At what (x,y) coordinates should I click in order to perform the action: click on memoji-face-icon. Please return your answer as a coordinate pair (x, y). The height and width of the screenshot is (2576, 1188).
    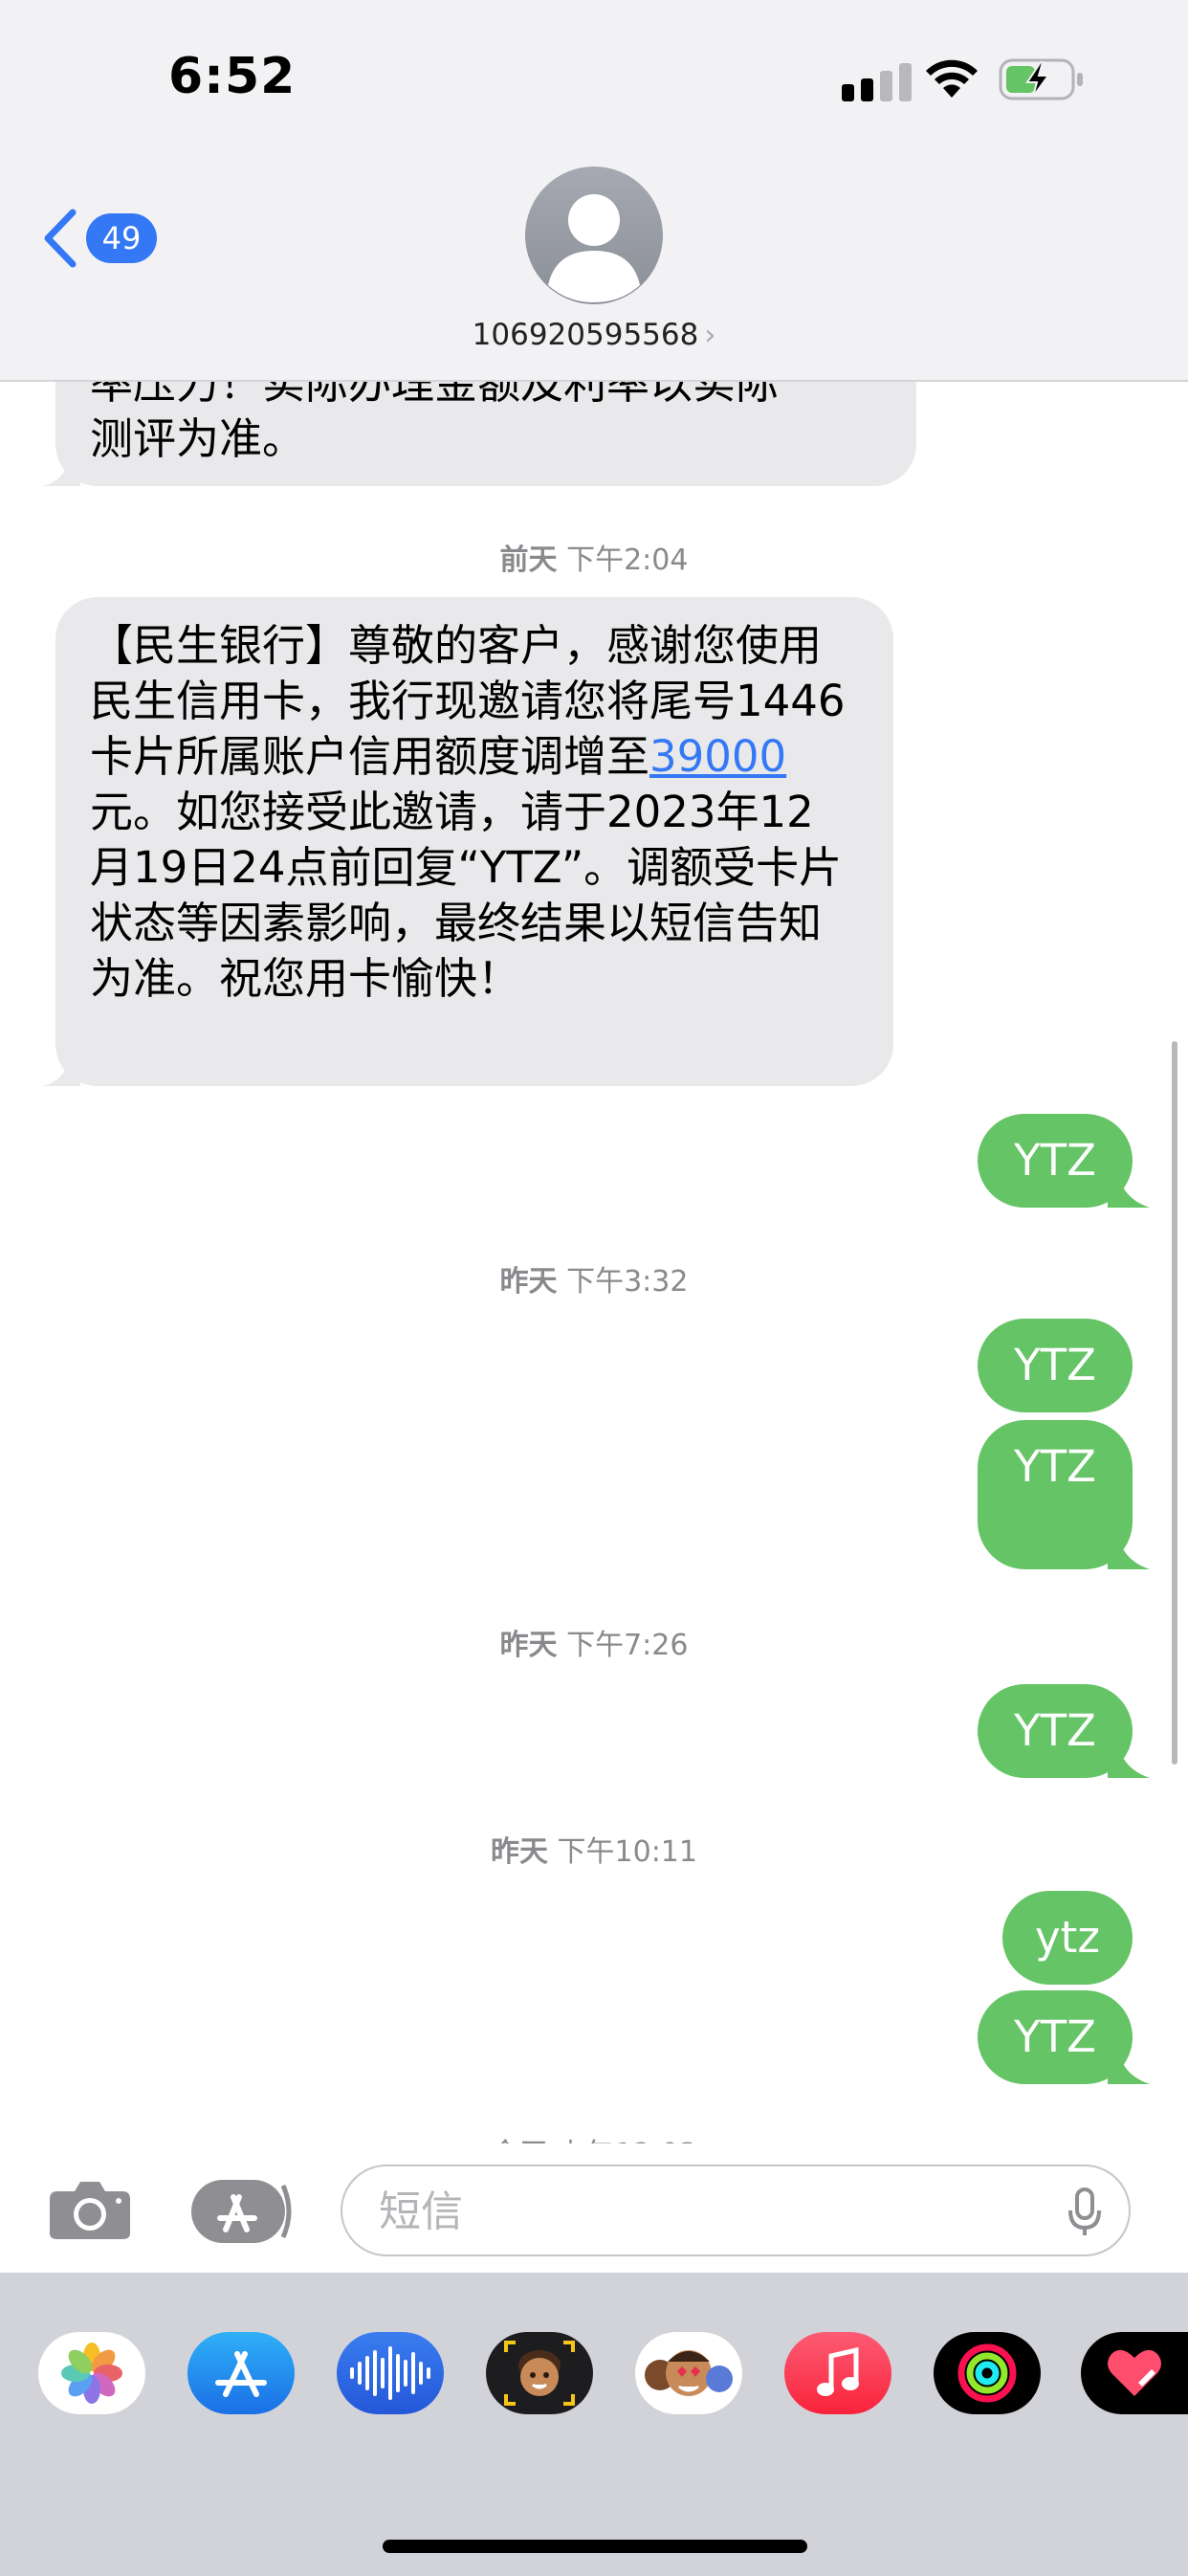
    Looking at the image, I should click on (539, 2373).